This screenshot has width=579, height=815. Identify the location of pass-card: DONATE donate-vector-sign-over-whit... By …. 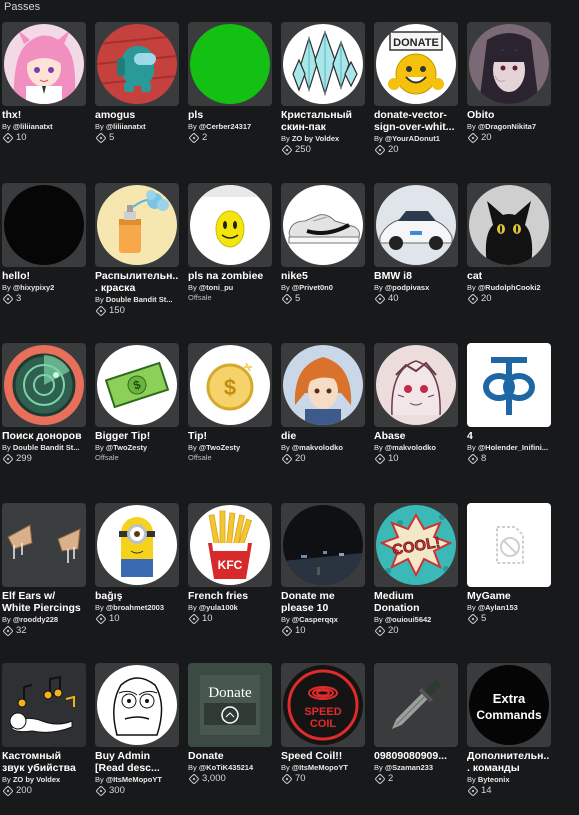
(417, 89).